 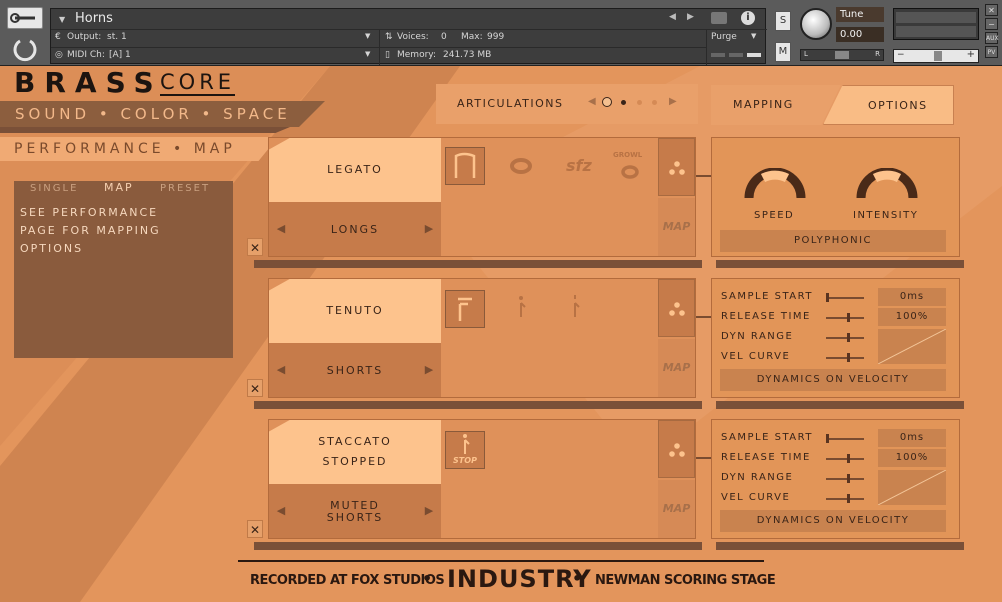 What do you see at coordinates (465, 166) in the screenshot?
I see `legato-note-icon` at bounding box center [465, 166].